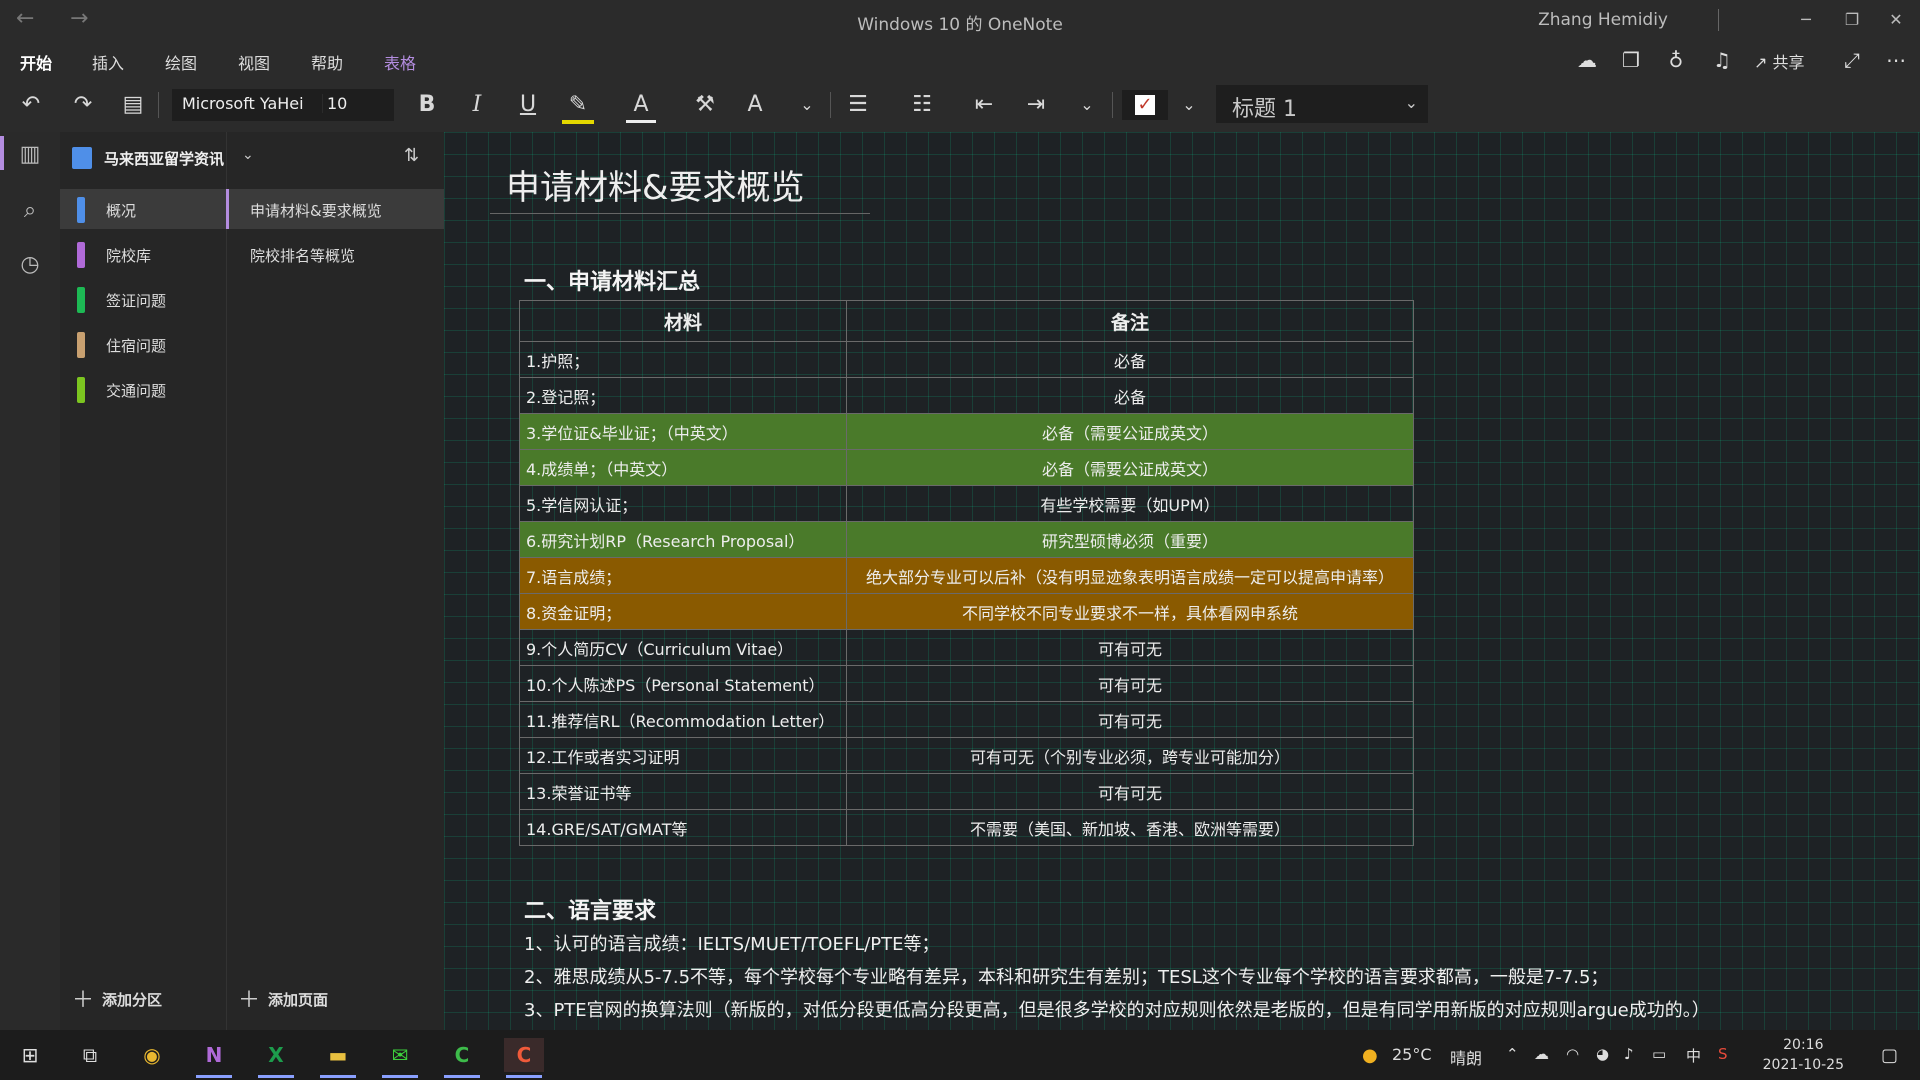 Image resolution: width=1920 pixels, height=1080 pixels. What do you see at coordinates (683, 395) in the screenshot?
I see `material-cell: 2.登记照；` at bounding box center [683, 395].